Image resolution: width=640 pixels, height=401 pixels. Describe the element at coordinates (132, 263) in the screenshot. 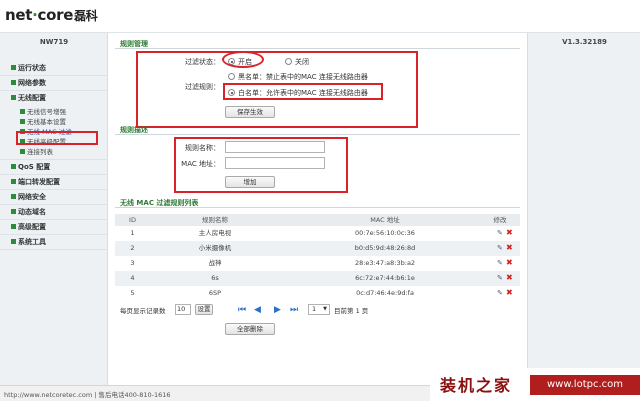

I see `cell-id: 3` at that location.